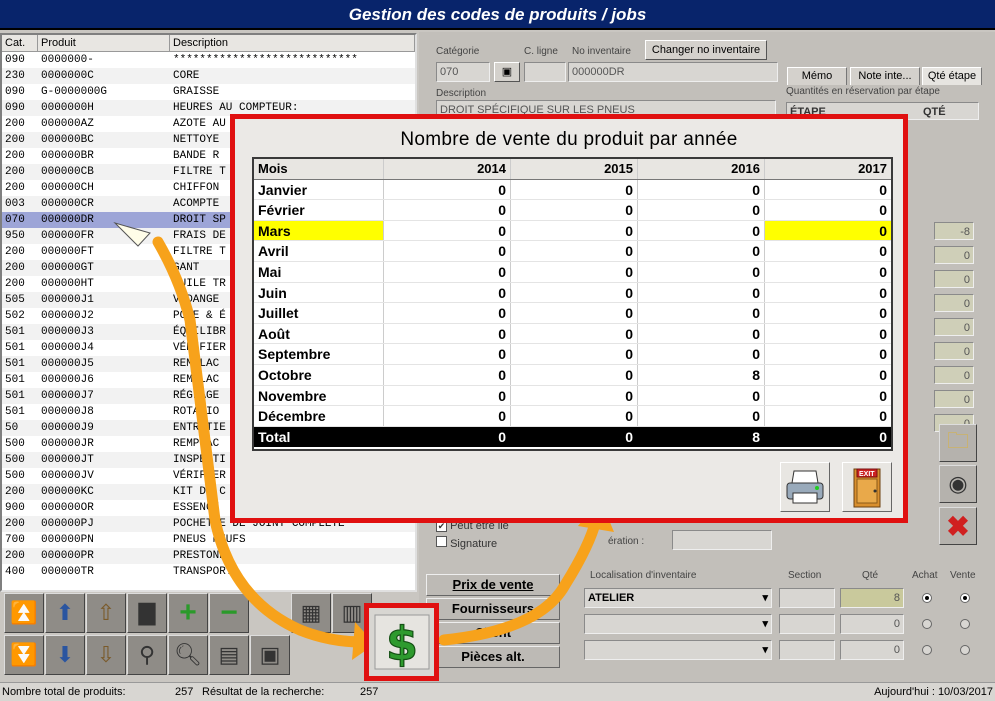  I want to click on sales-history-button: $, so click(401, 642).